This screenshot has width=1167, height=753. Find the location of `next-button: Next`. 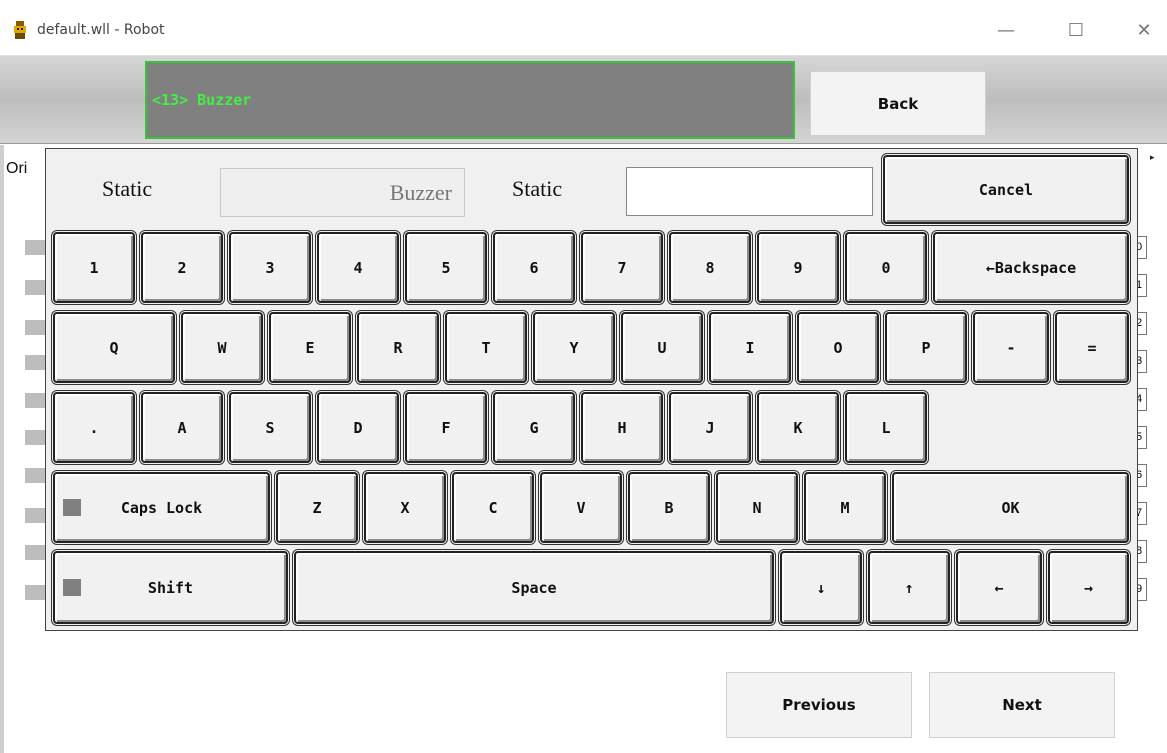

next-button: Next is located at coordinates (1022, 705).